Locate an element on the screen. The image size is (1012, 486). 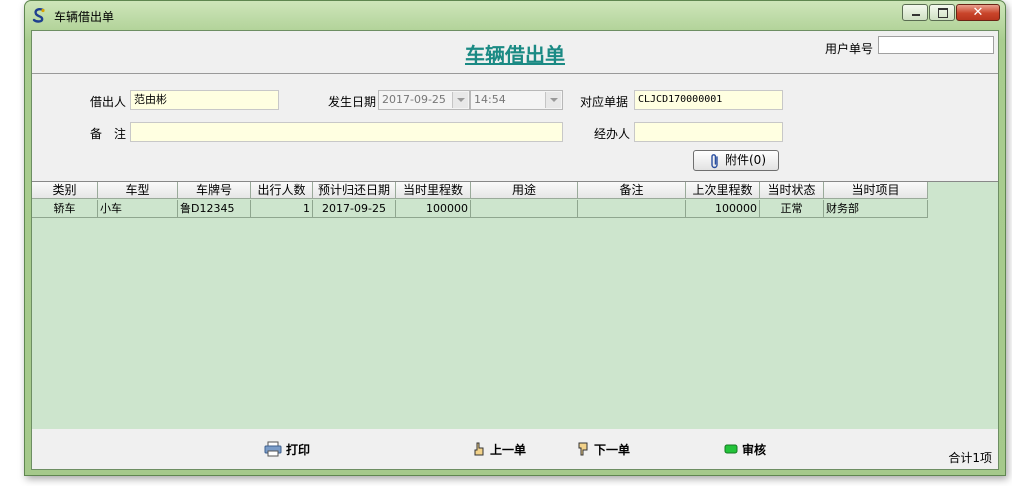
time-dropdown-button is located at coordinates (553, 100).